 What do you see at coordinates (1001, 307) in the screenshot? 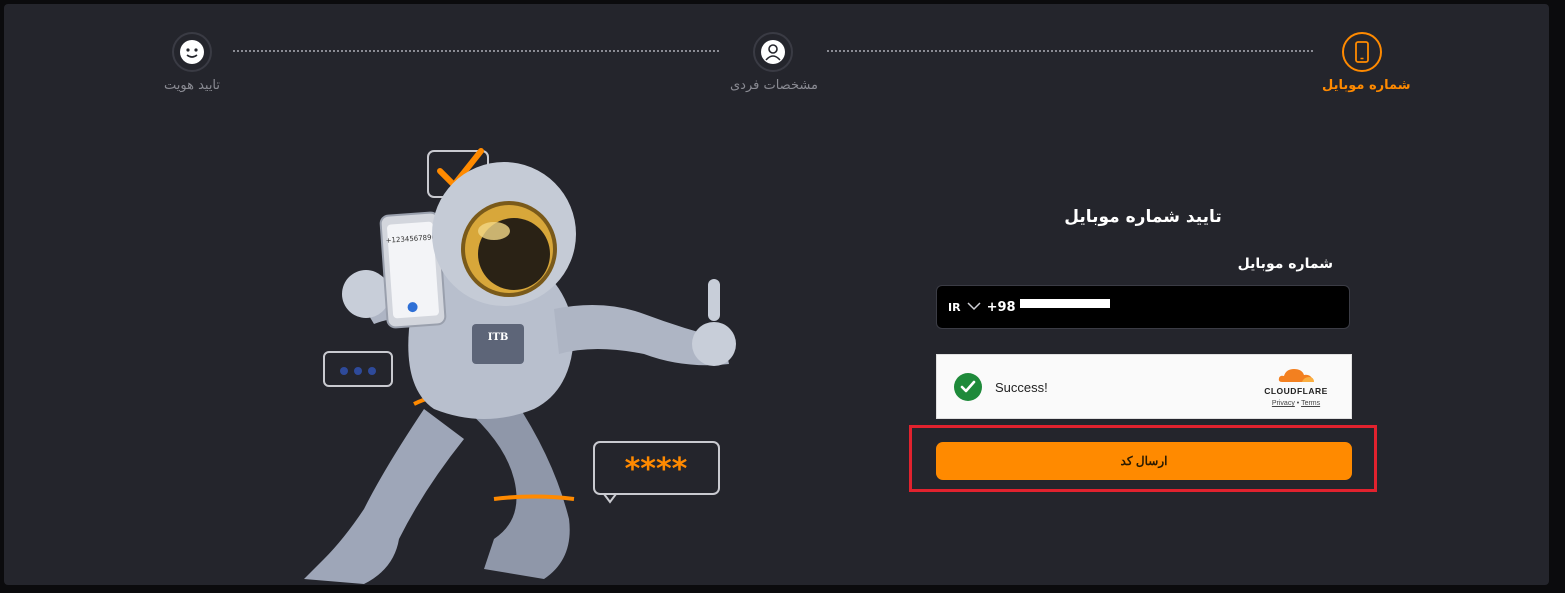
I see `dial-code: +98` at bounding box center [1001, 307].